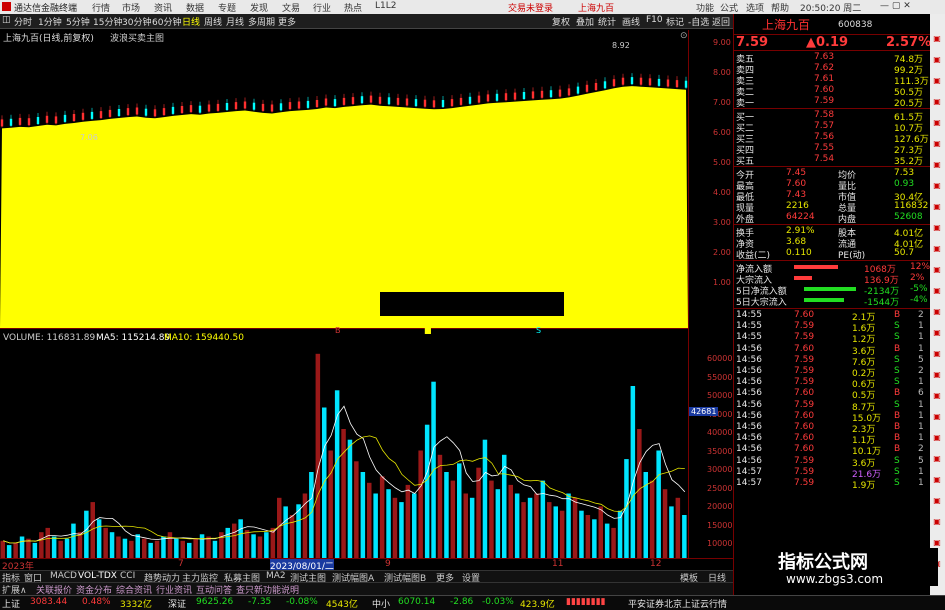 The image size is (945, 610). Describe the element at coordinates (832, 316) in the screenshot. I see `quote-row: 14:55 7.60 2.1万 B 2` at that location.